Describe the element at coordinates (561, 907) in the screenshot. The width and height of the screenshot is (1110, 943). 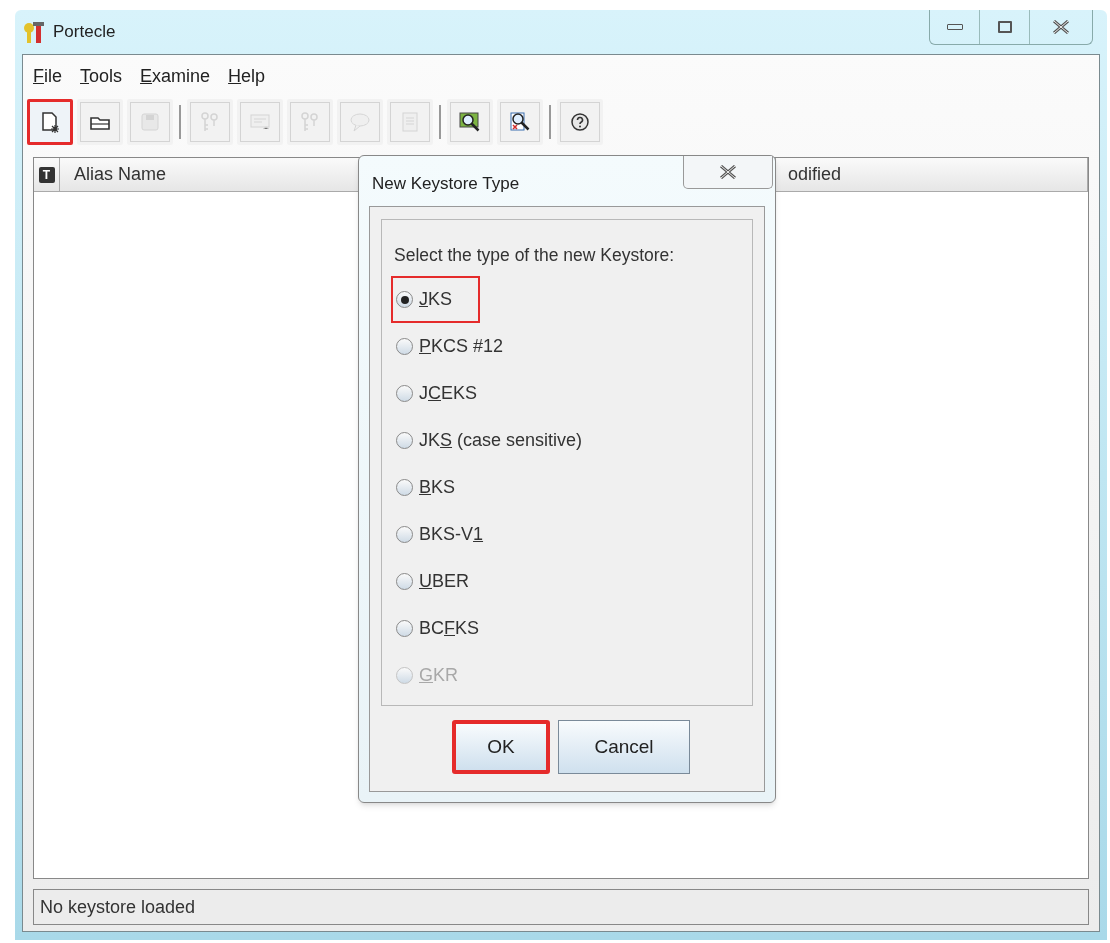
I see `status-bar: No keystore loaded` at that location.